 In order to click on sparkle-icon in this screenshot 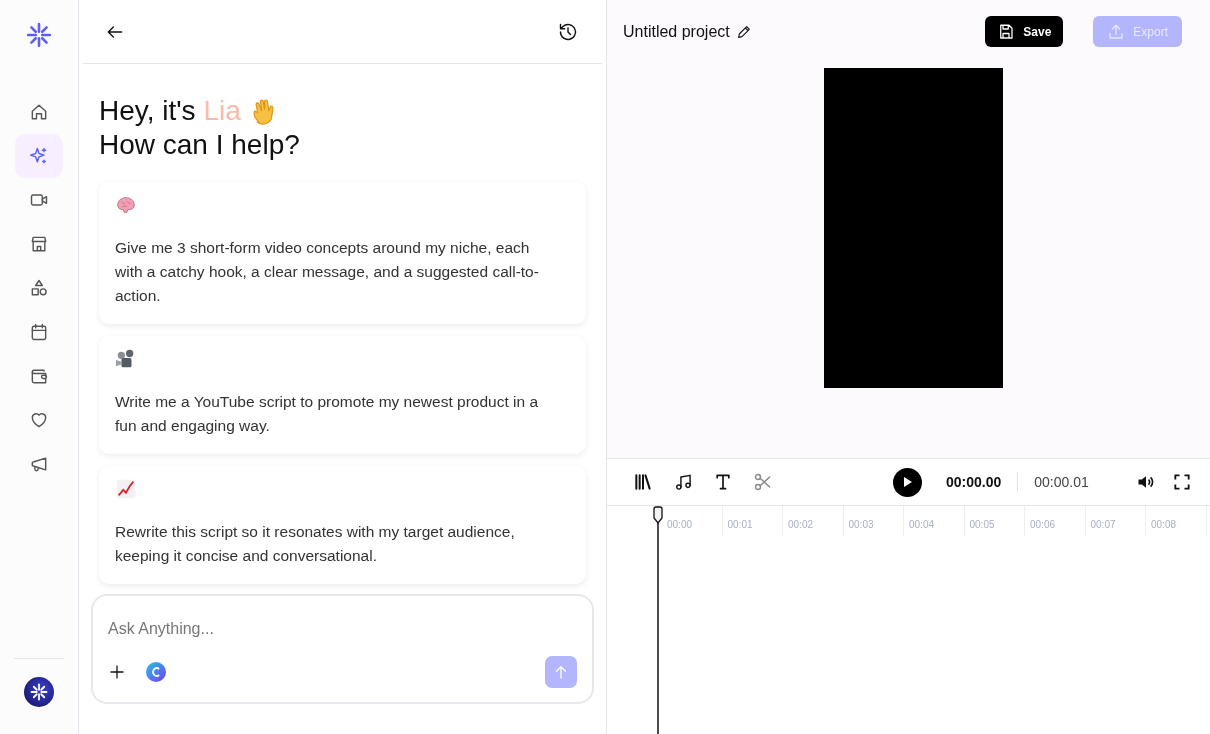, I will do `click(39, 156)`.